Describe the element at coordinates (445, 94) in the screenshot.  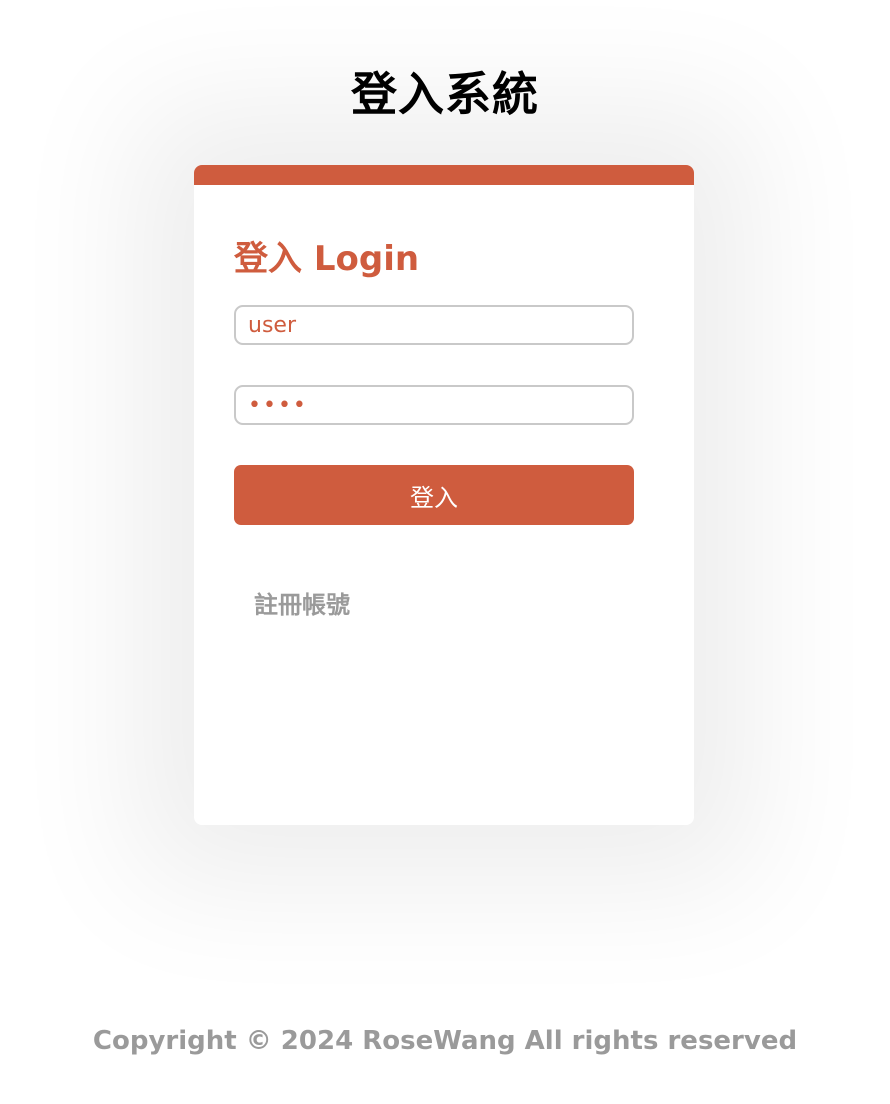
I see `page-title: 登入系統` at that location.